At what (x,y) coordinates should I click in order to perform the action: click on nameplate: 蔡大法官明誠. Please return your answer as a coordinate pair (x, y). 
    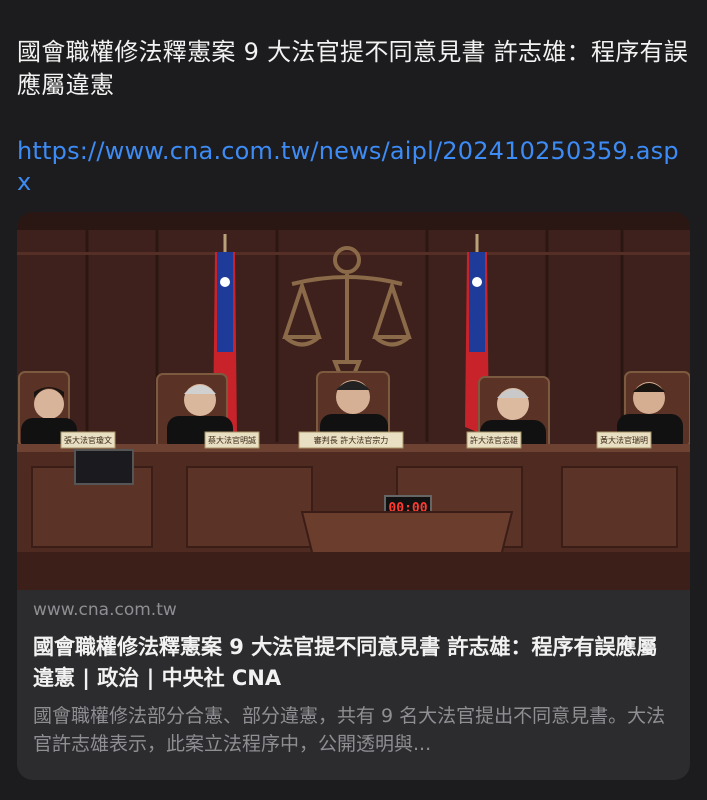
    Looking at the image, I should click on (232, 440).